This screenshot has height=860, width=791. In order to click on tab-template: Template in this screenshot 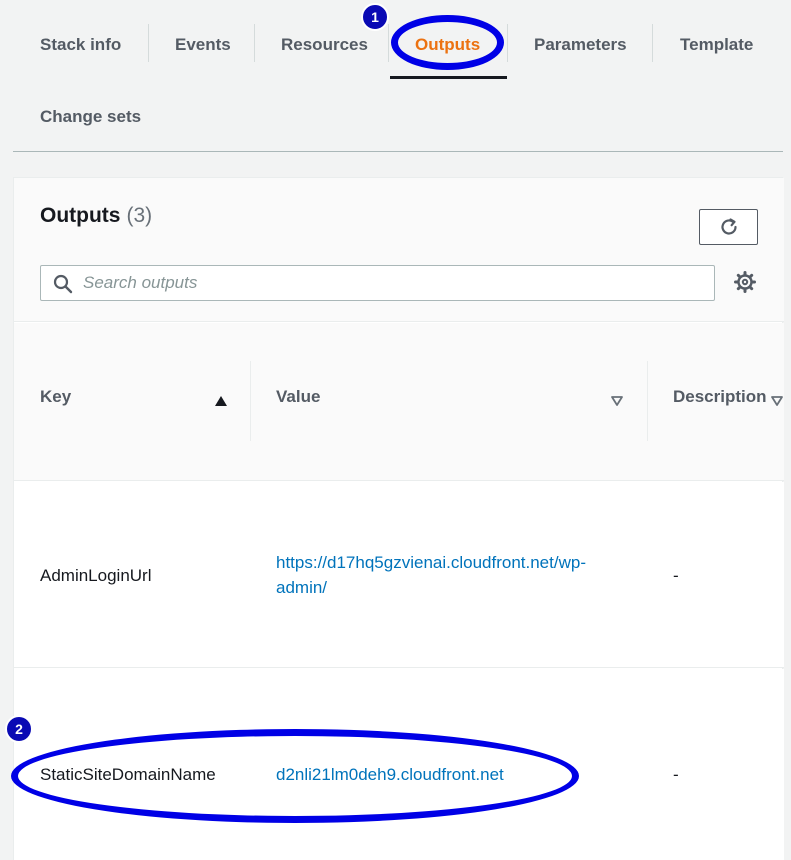, I will do `click(716, 45)`.